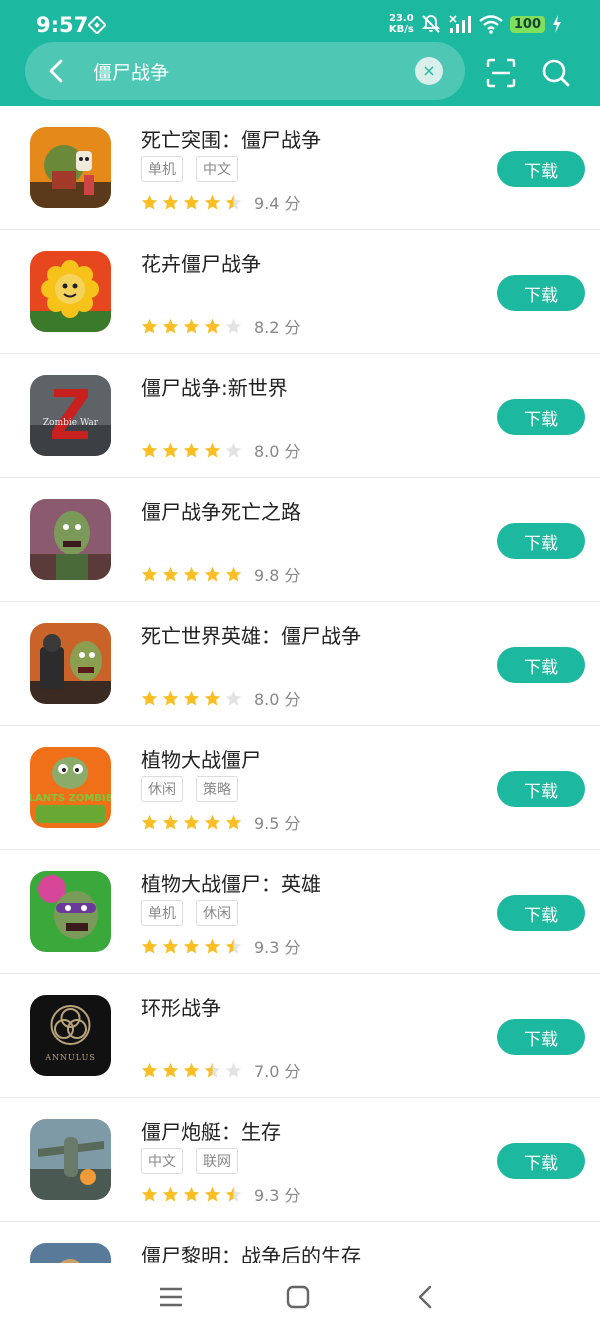 Image resolution: width=600 pixels, height=1333 pixels. Describe the element at coordinates (501, 73) in the screenshot. I see `scan-icon` at that location.